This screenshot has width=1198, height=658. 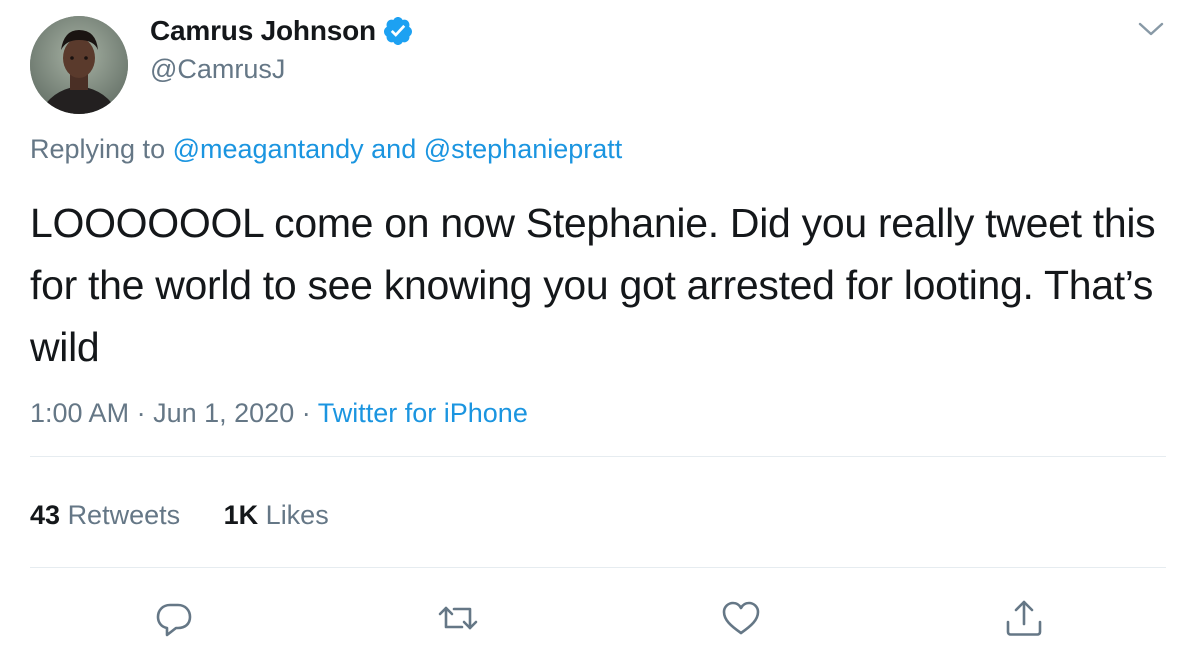 What do you see at coordinates (268, 149) in the screenshot?
I see `mention-link-1: @meagantandy` at bounding box center [268, 149].